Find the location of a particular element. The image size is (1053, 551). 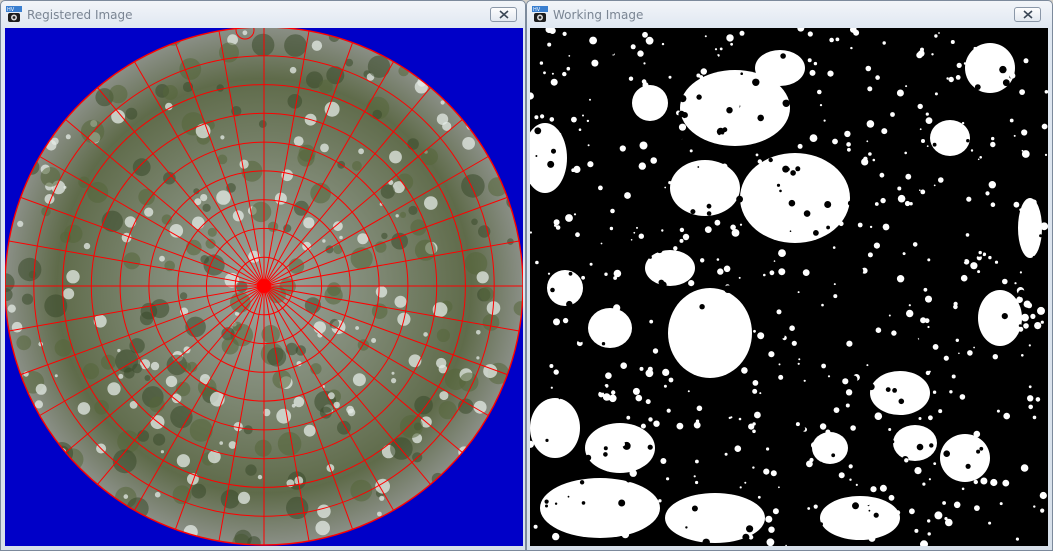

working-image-titlebar: HV Working Image is located at coordinates (789, 14).